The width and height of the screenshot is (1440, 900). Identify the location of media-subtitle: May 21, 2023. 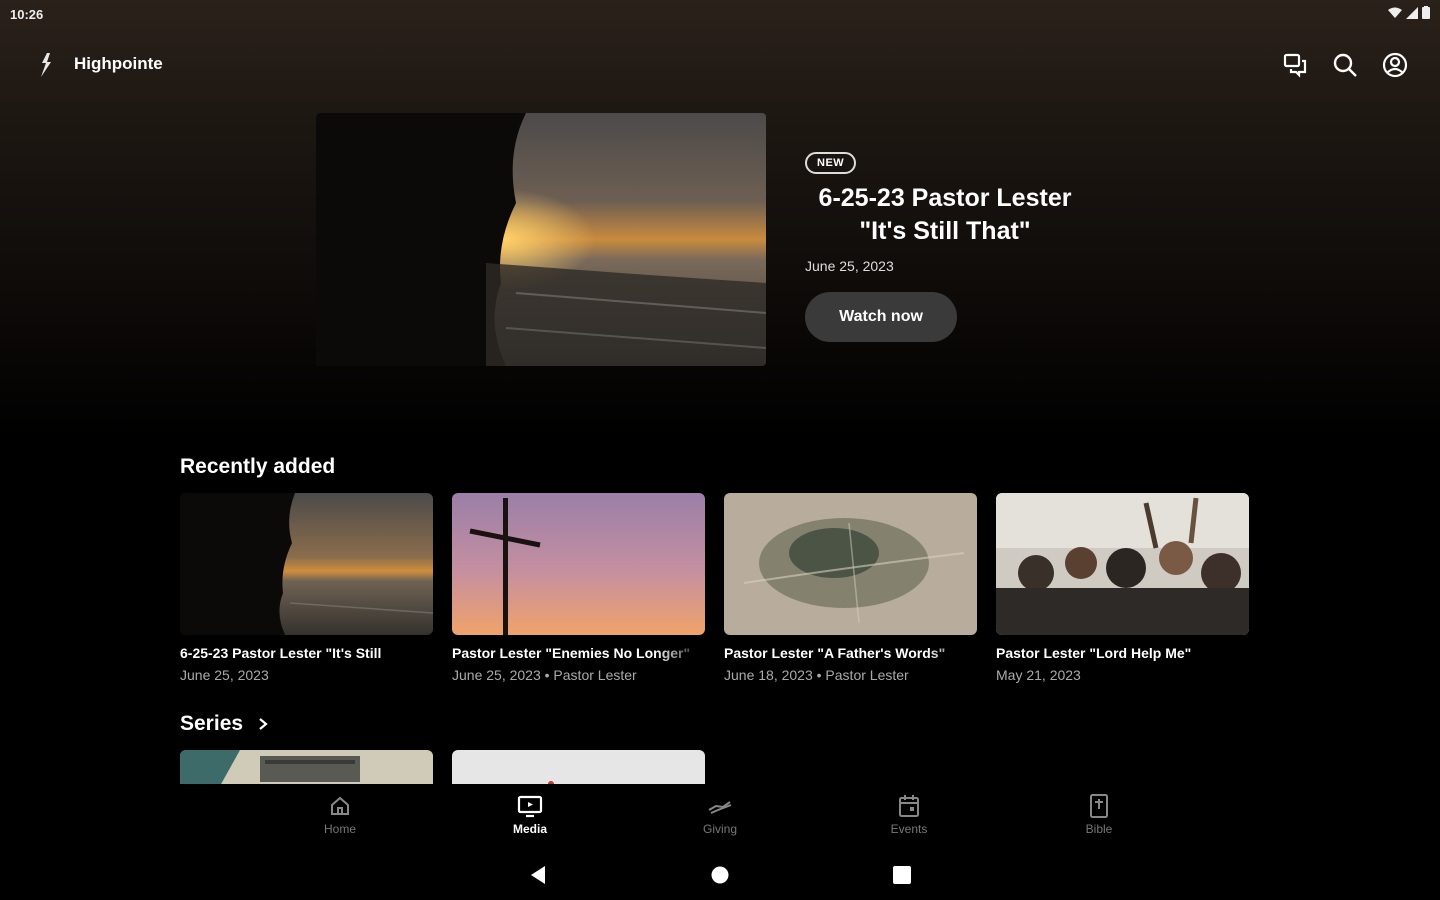
(1038, 675).